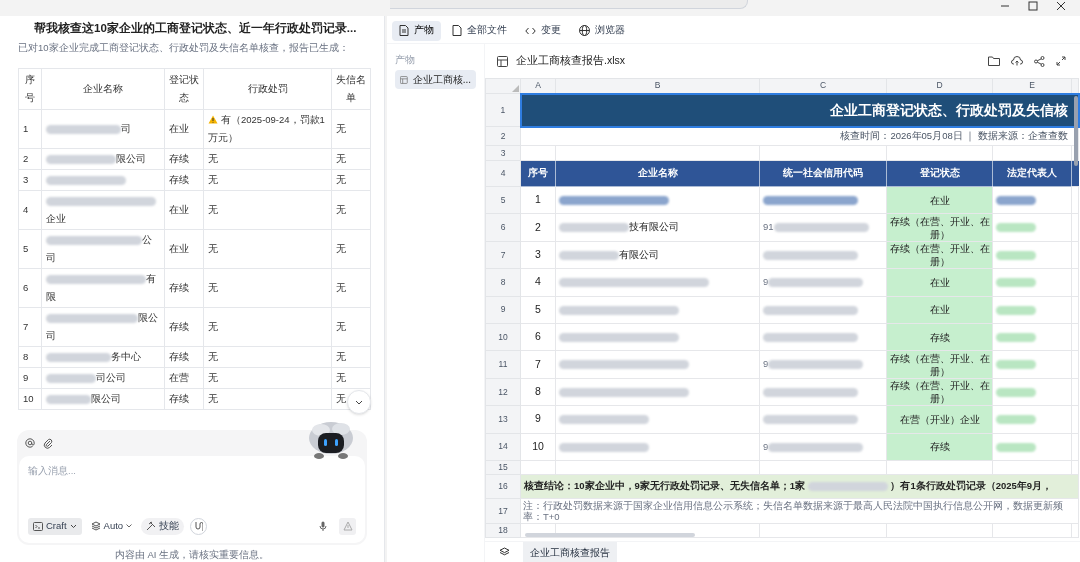  I want to click on sheet-tab: 企业工商核查报告, so click(570, 552).